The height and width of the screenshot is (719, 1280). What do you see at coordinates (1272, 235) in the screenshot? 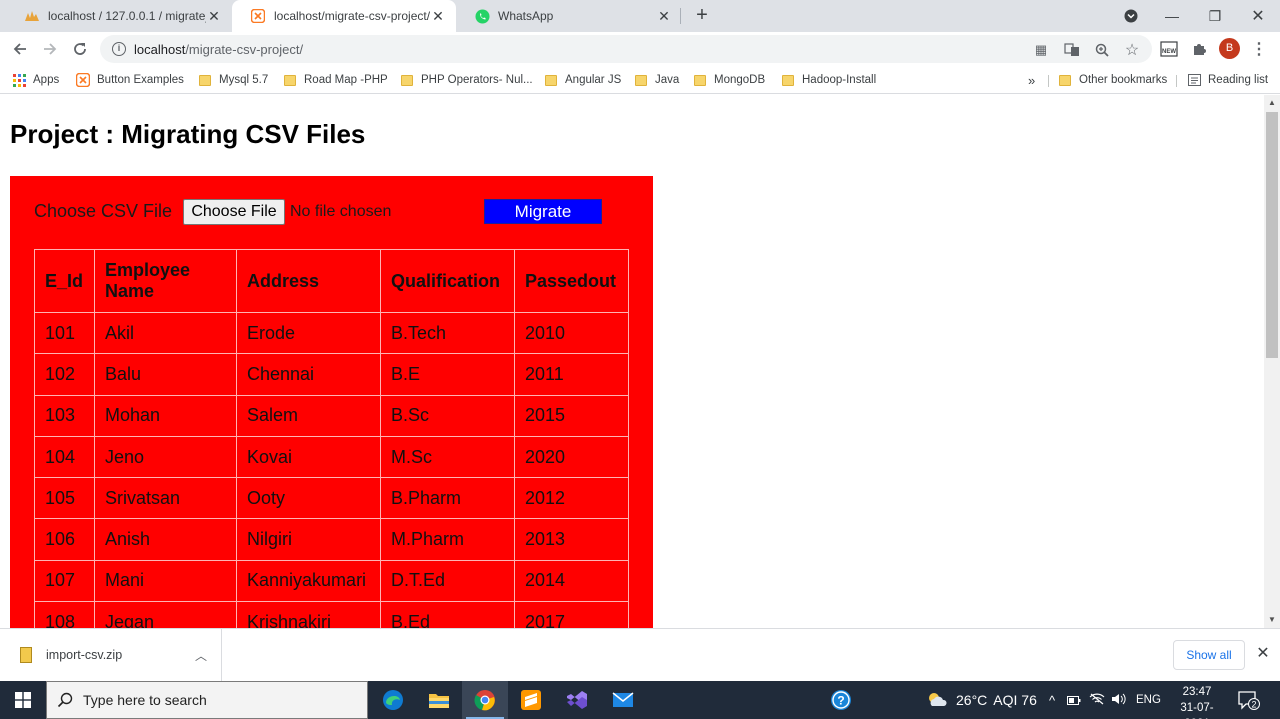
I see `scrollbar-thumb` at bounding box center [1272, 235].